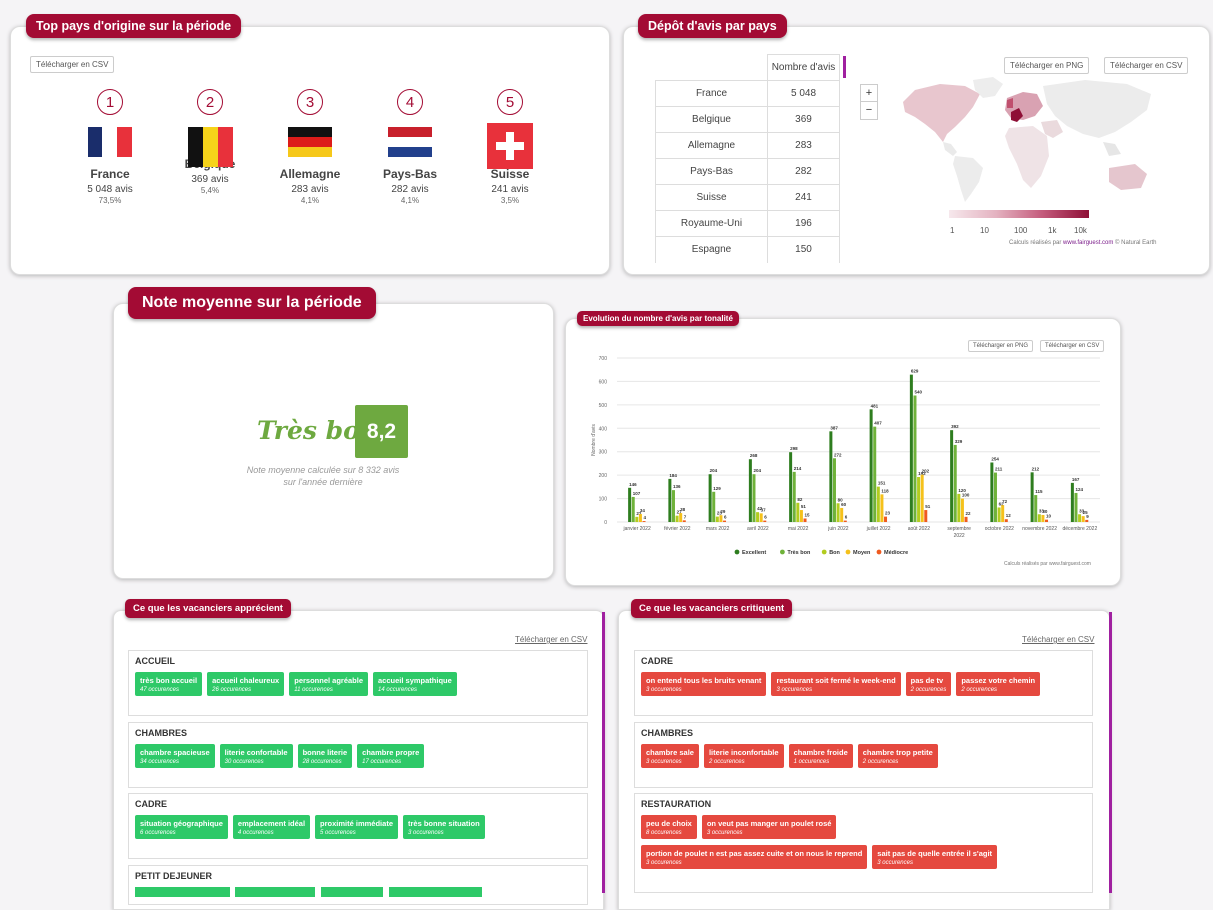  What do you see at coordinates (1027, 157) in the screenshot?
I see `map-africa` at bounding box center [1027, 157].